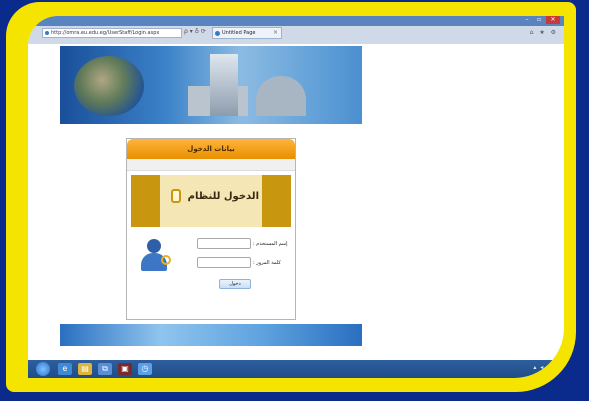  What do you see at coordinates (224, 262) in the screenshot?
I see `password-input` at bounding box center [224, 262].